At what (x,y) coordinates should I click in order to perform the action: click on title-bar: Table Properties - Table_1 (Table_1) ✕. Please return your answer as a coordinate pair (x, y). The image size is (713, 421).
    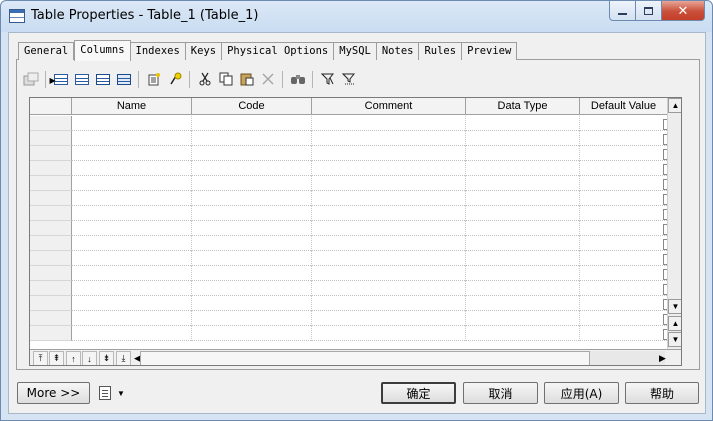
    Looking at the image, I should click on (356, 16).